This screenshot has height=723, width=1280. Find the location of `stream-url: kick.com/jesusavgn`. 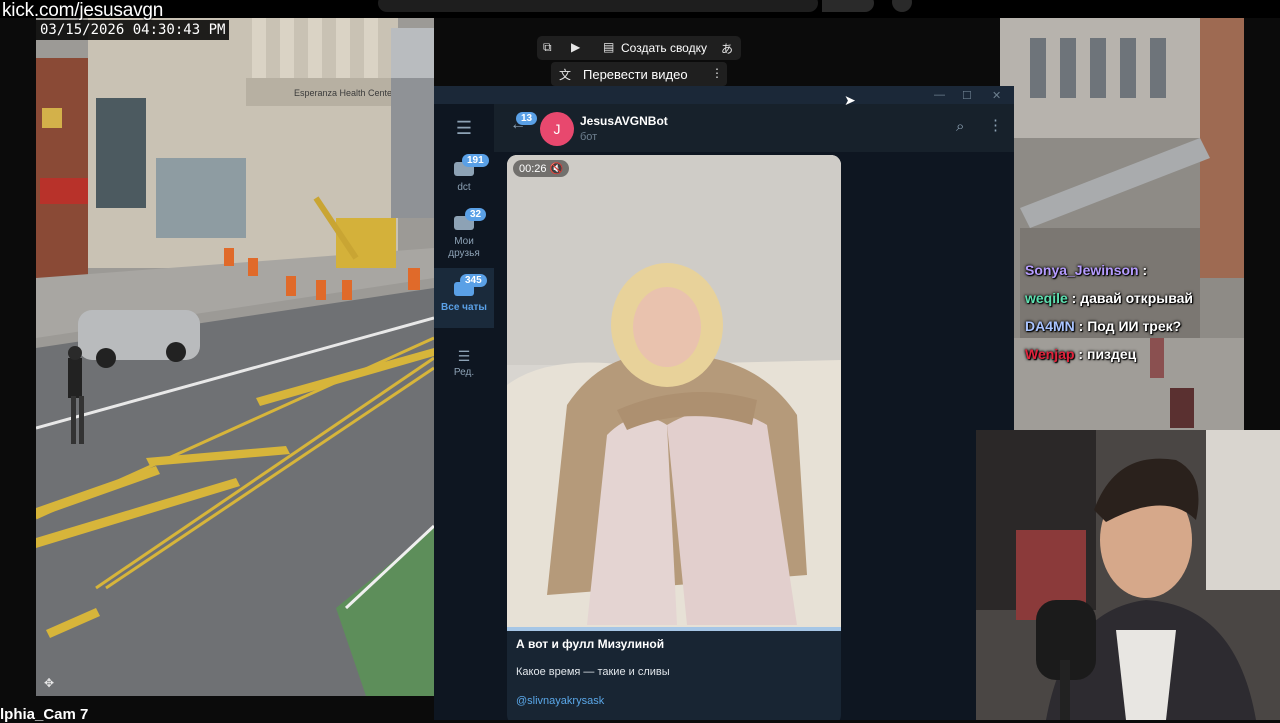

stream-url: kick.com/jesusavgn is located at coordinates (83, 10).